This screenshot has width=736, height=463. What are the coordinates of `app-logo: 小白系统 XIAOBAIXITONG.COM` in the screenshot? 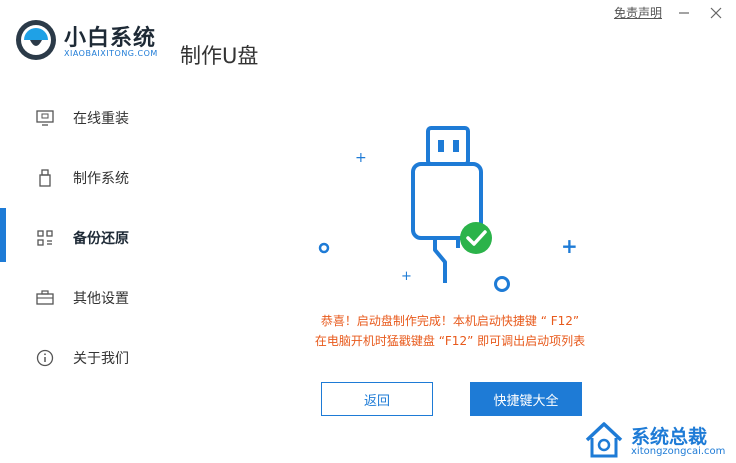 It's located at (94, 41).